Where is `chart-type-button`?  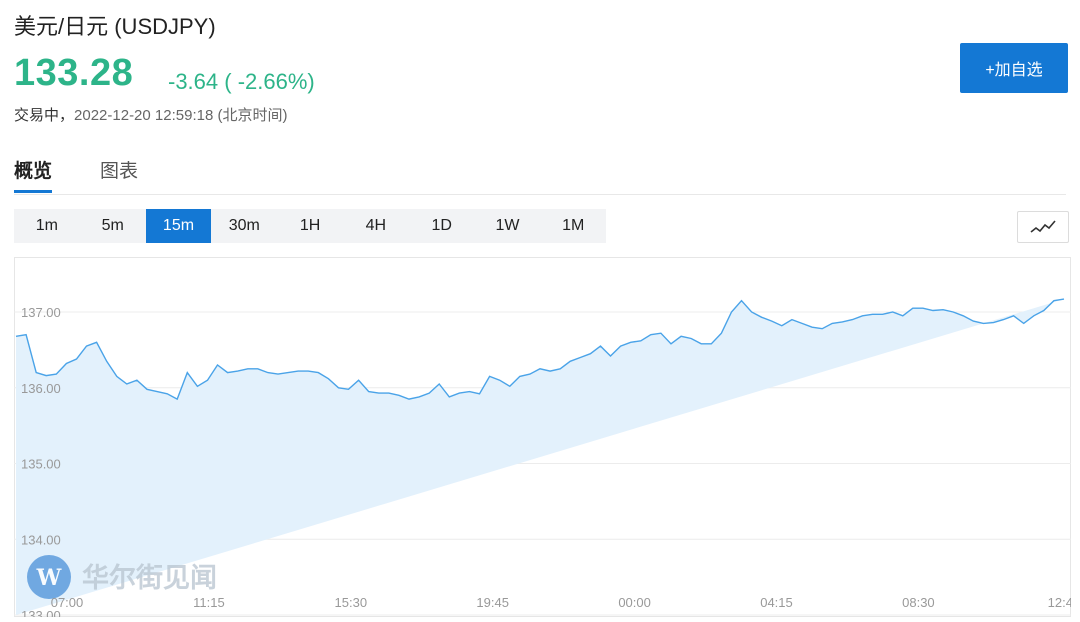
chart-type-button is located at coordinates (1043, 227).